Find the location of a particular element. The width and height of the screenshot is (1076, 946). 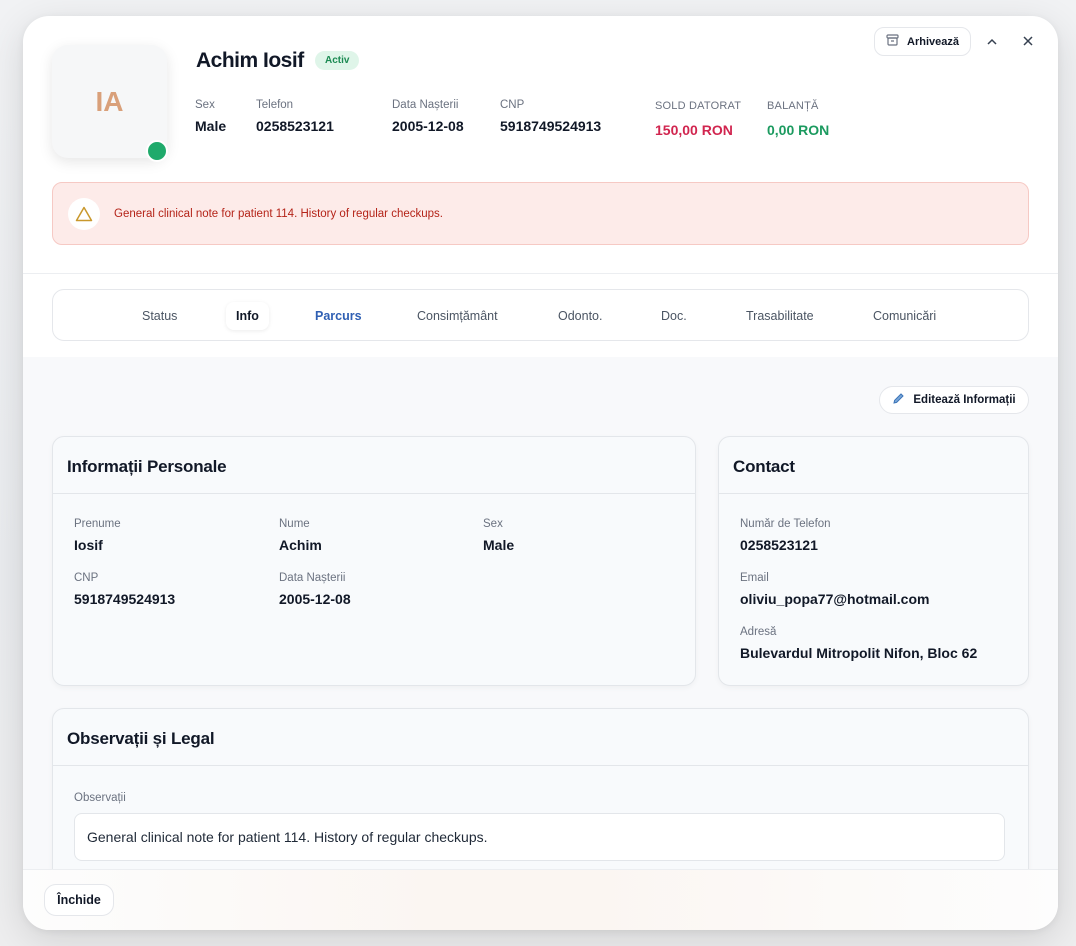

sold-value: 150,00 RON is located at coordinates (694, 130).